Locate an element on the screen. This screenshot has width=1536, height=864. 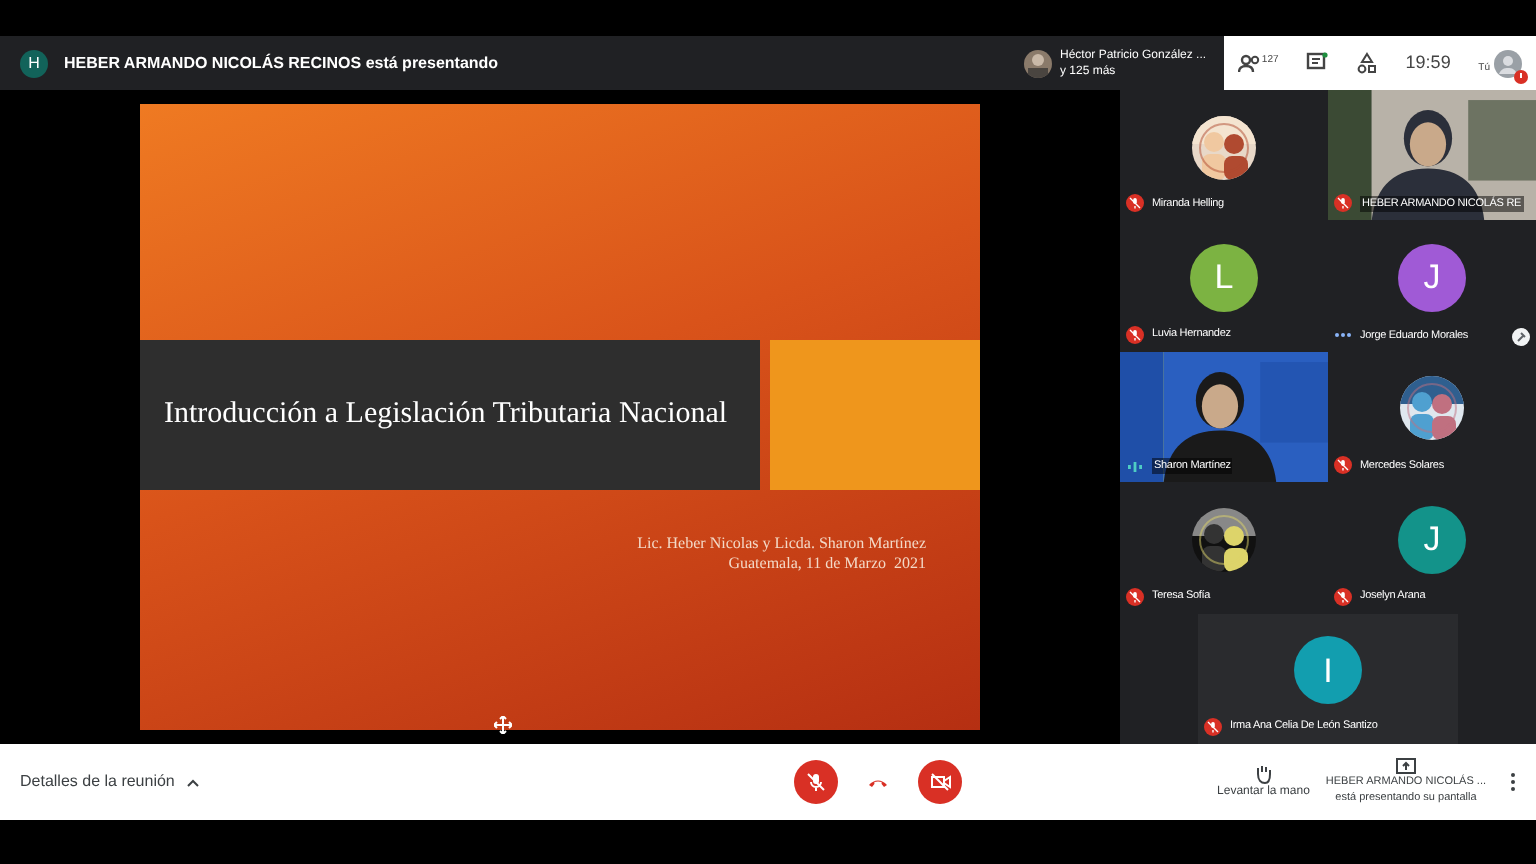
chat-icon is located at coordinates (1317, 63).